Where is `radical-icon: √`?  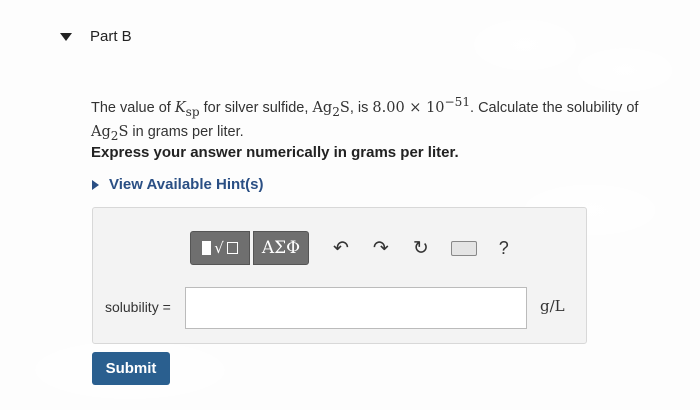
radical-icon: √ is located at coordinates (219, 248).